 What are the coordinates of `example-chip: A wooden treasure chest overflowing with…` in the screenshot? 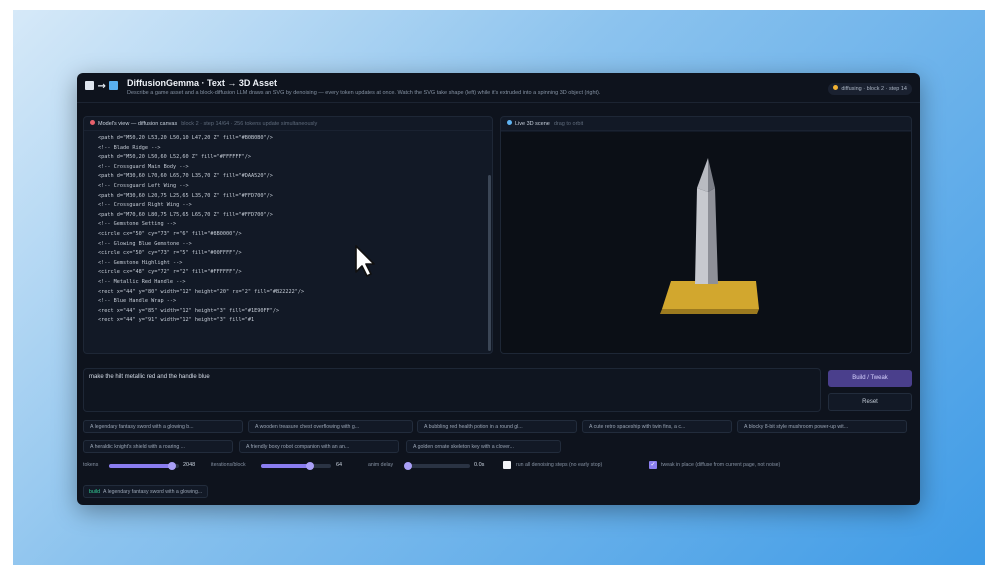 It's located at (330, 426).